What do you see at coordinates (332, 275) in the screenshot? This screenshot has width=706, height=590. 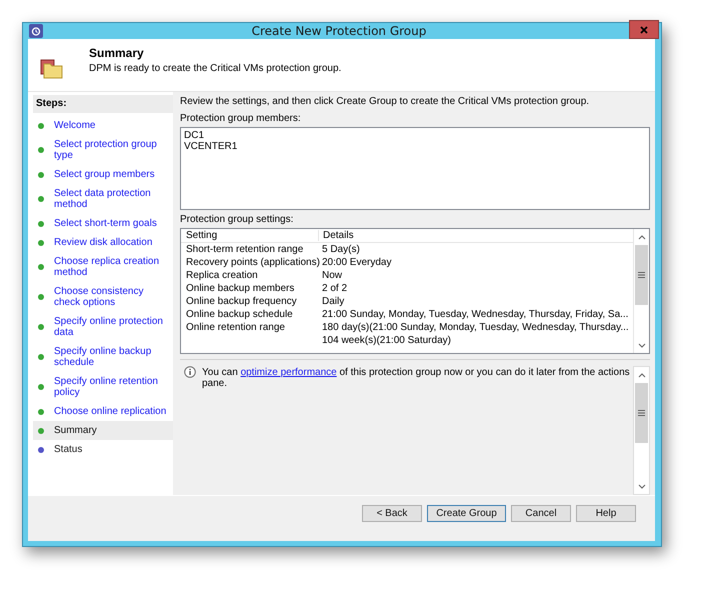 I see `table-cell-text: Now` at bounding box center [332, 275].